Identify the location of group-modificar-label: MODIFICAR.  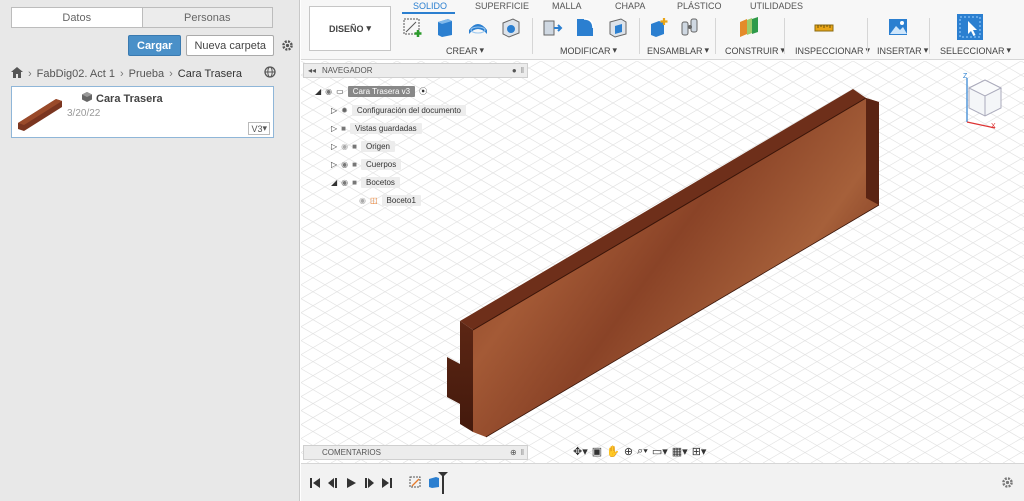
(585, 50).